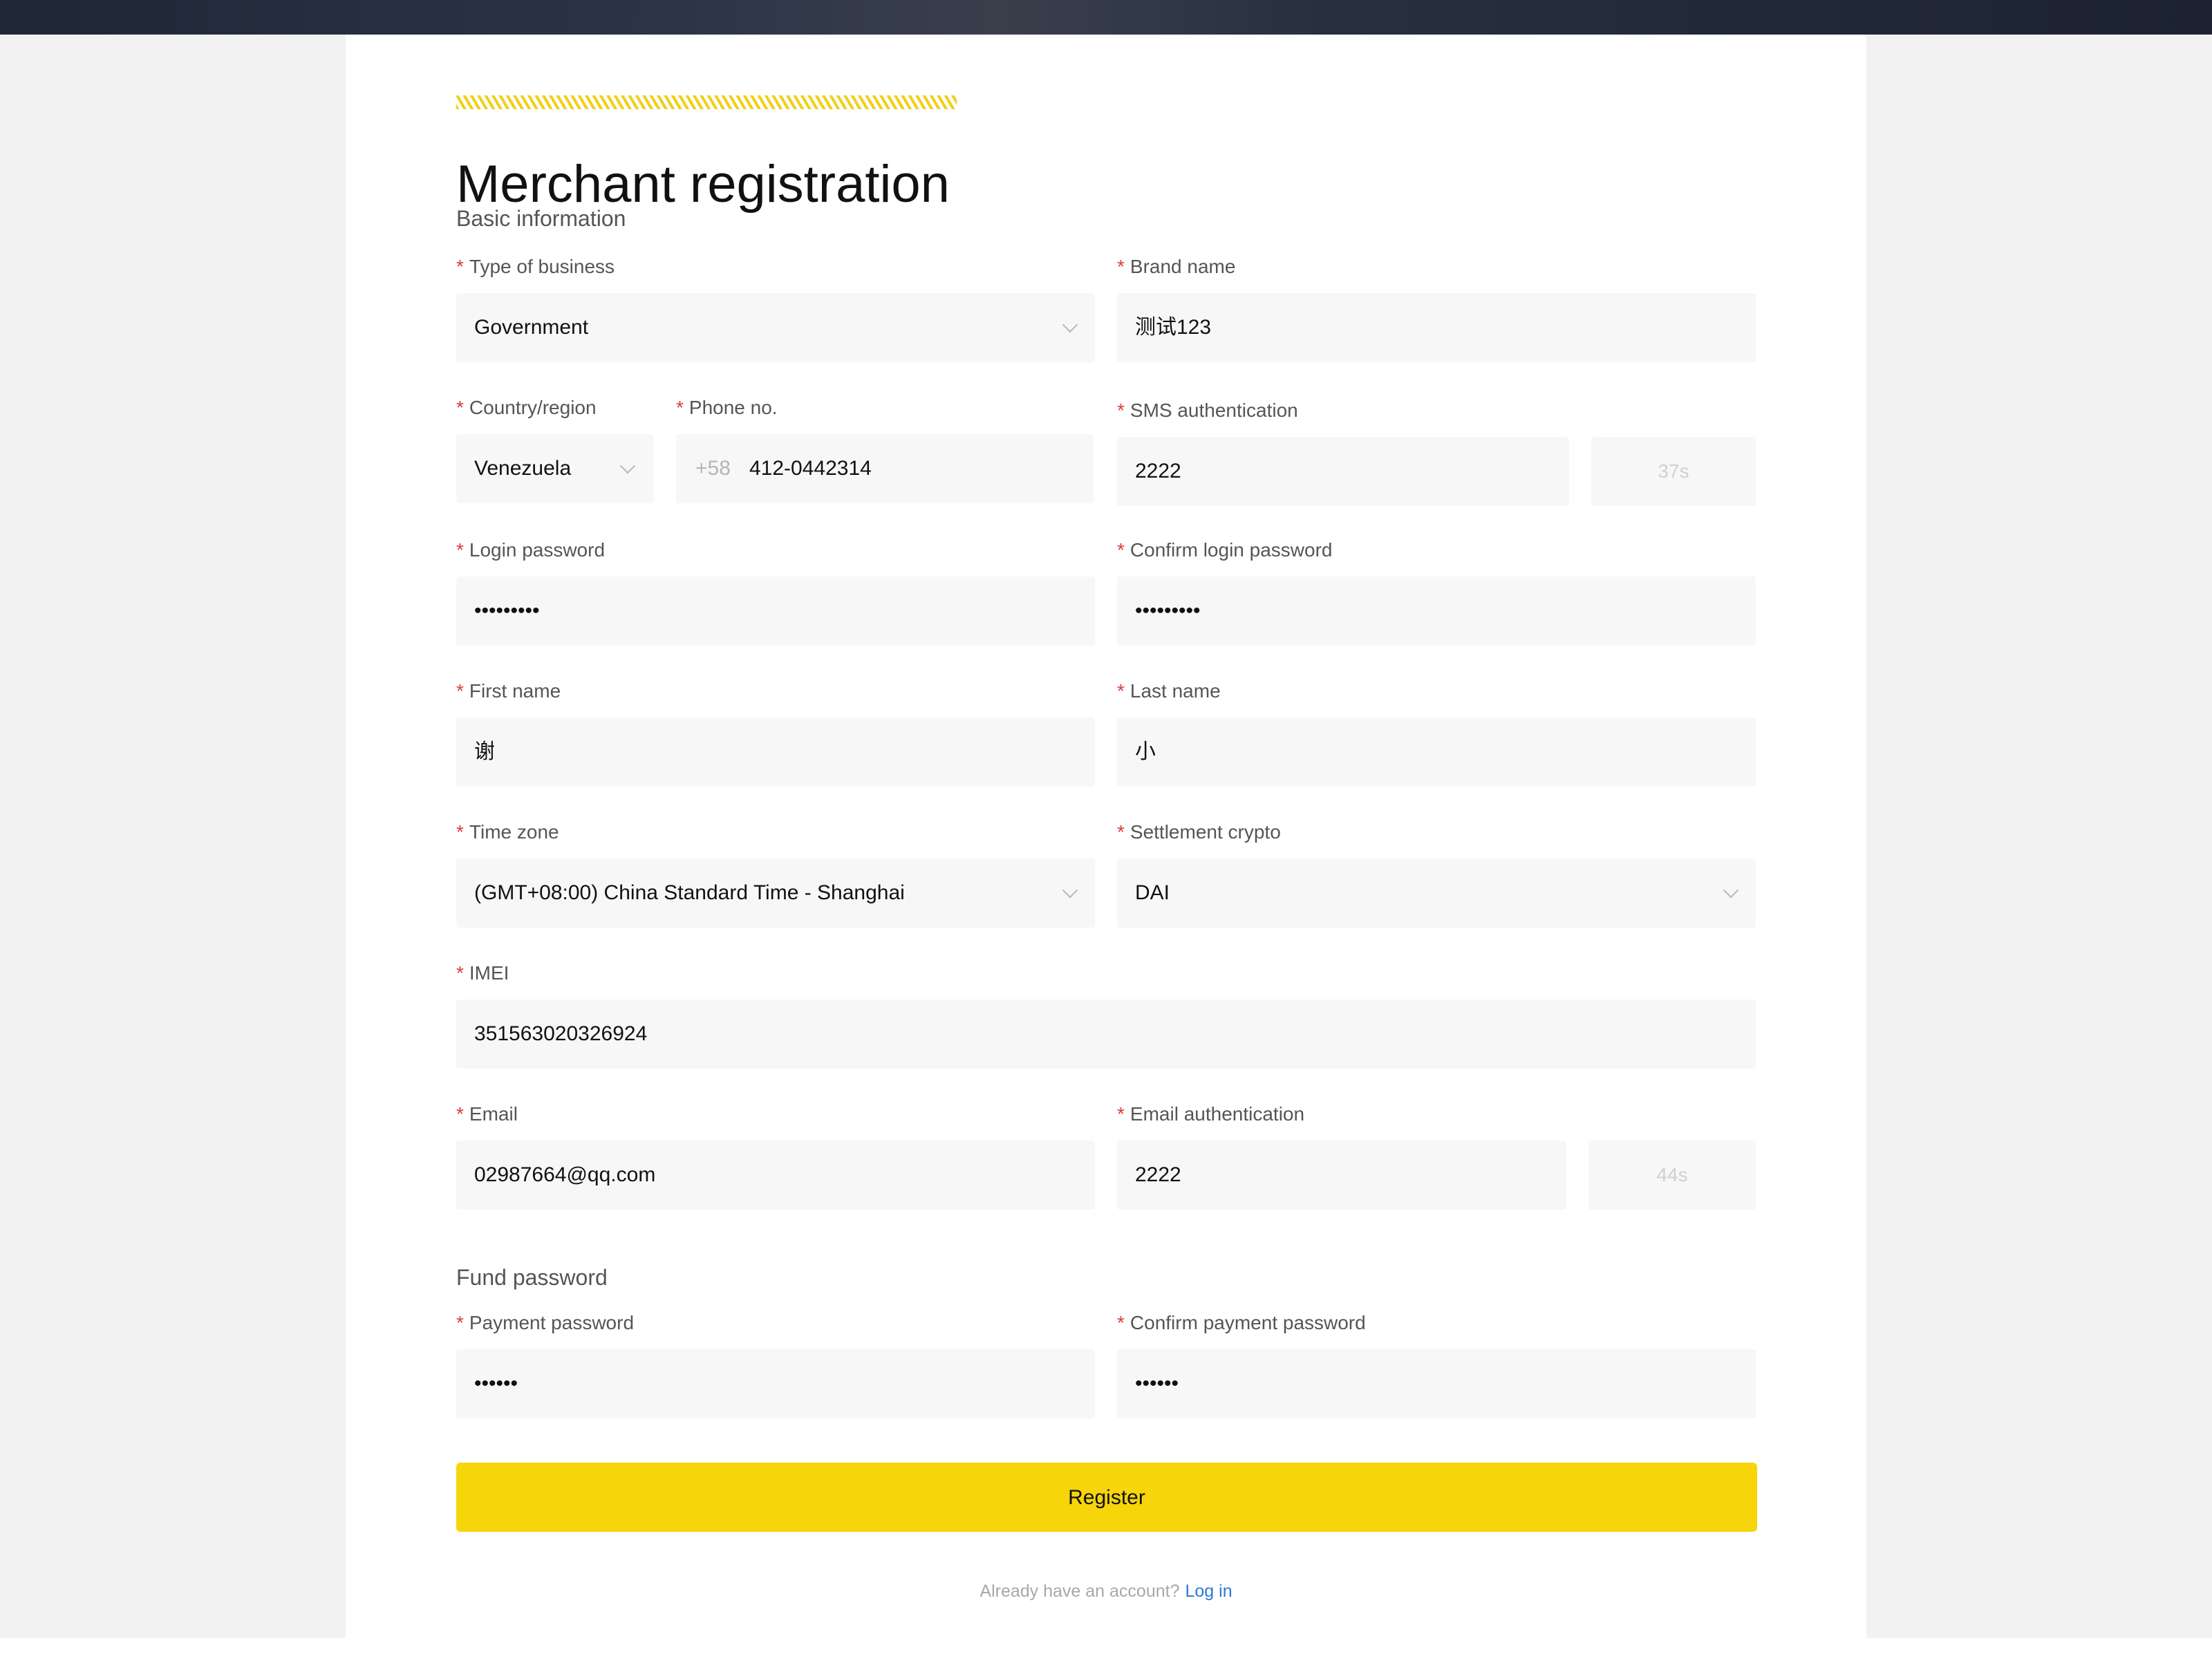 Image resolution: width=2212 pixels, height=1670 pixels. I want to click on imei-label-text: IMEI, so click(489, 973).